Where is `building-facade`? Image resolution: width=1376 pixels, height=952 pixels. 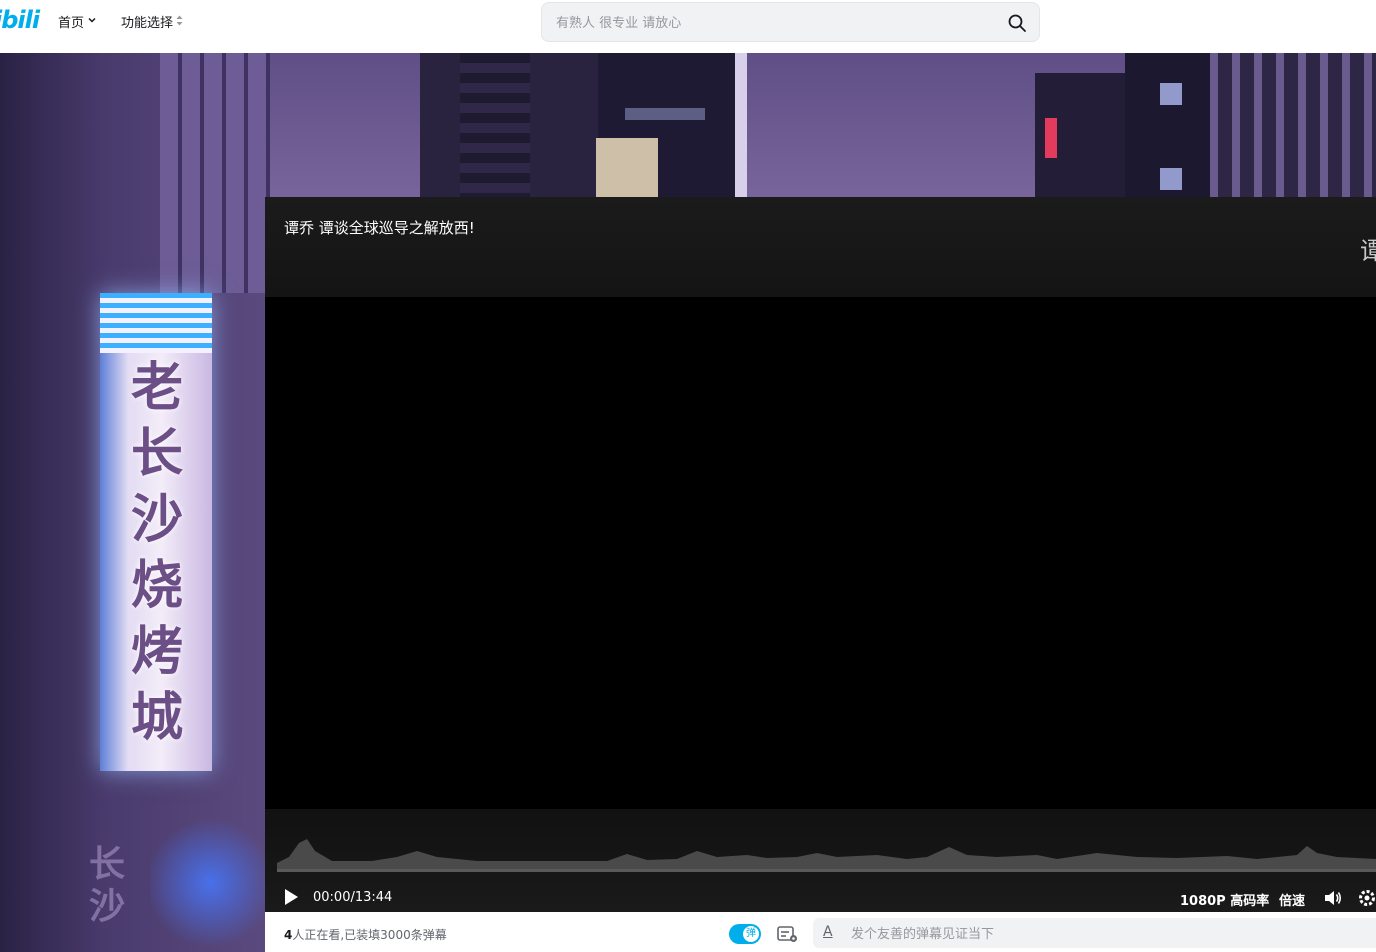 building-facade is located at coordinates (215, 173).